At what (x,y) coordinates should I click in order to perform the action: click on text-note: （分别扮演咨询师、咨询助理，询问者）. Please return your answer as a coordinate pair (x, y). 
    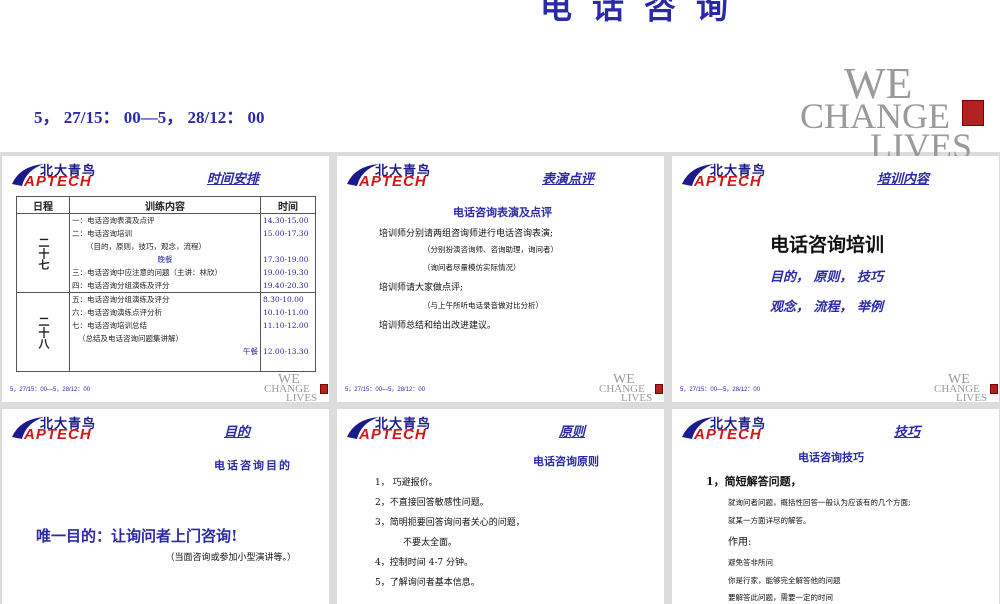
    Looking at the image, I should click on (490, 249).